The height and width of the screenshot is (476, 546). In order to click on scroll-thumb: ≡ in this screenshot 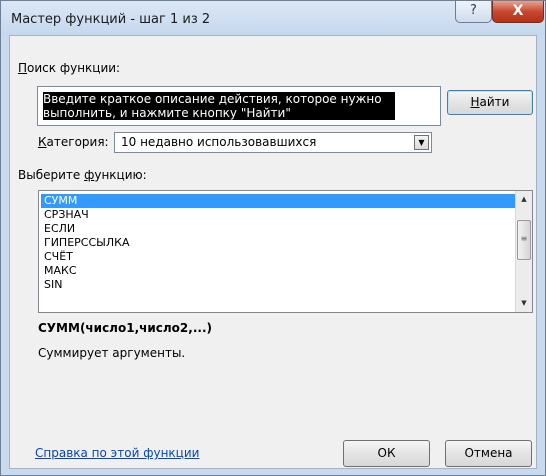, I will do `click(524, 240)`.